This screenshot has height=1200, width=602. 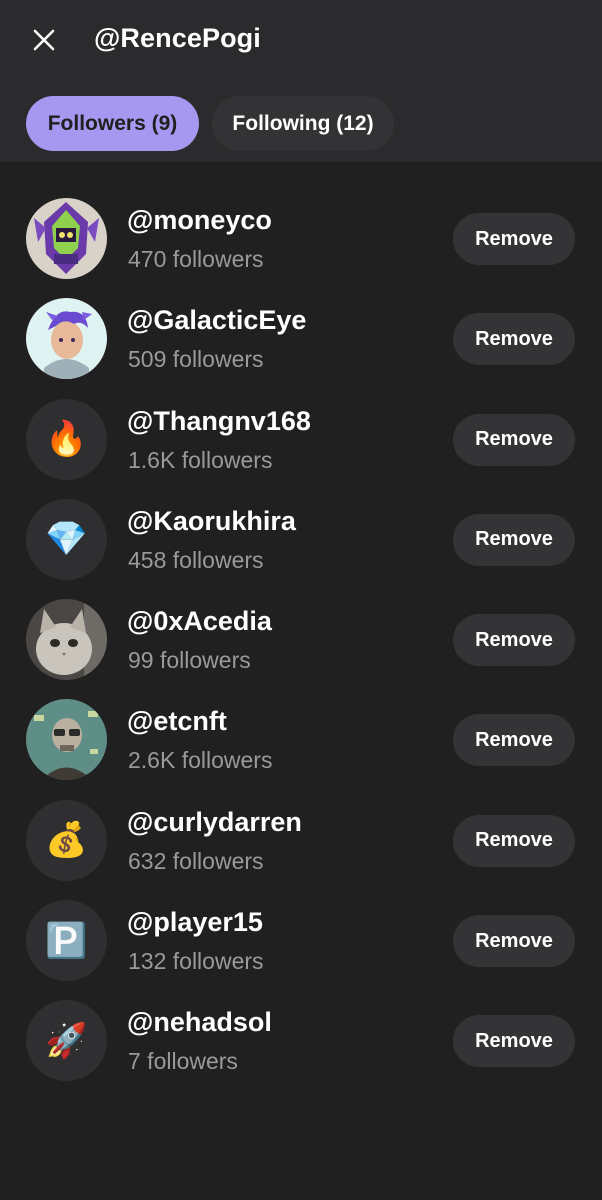 I want to click on avatar: 💰, so click(x=66, y=840).